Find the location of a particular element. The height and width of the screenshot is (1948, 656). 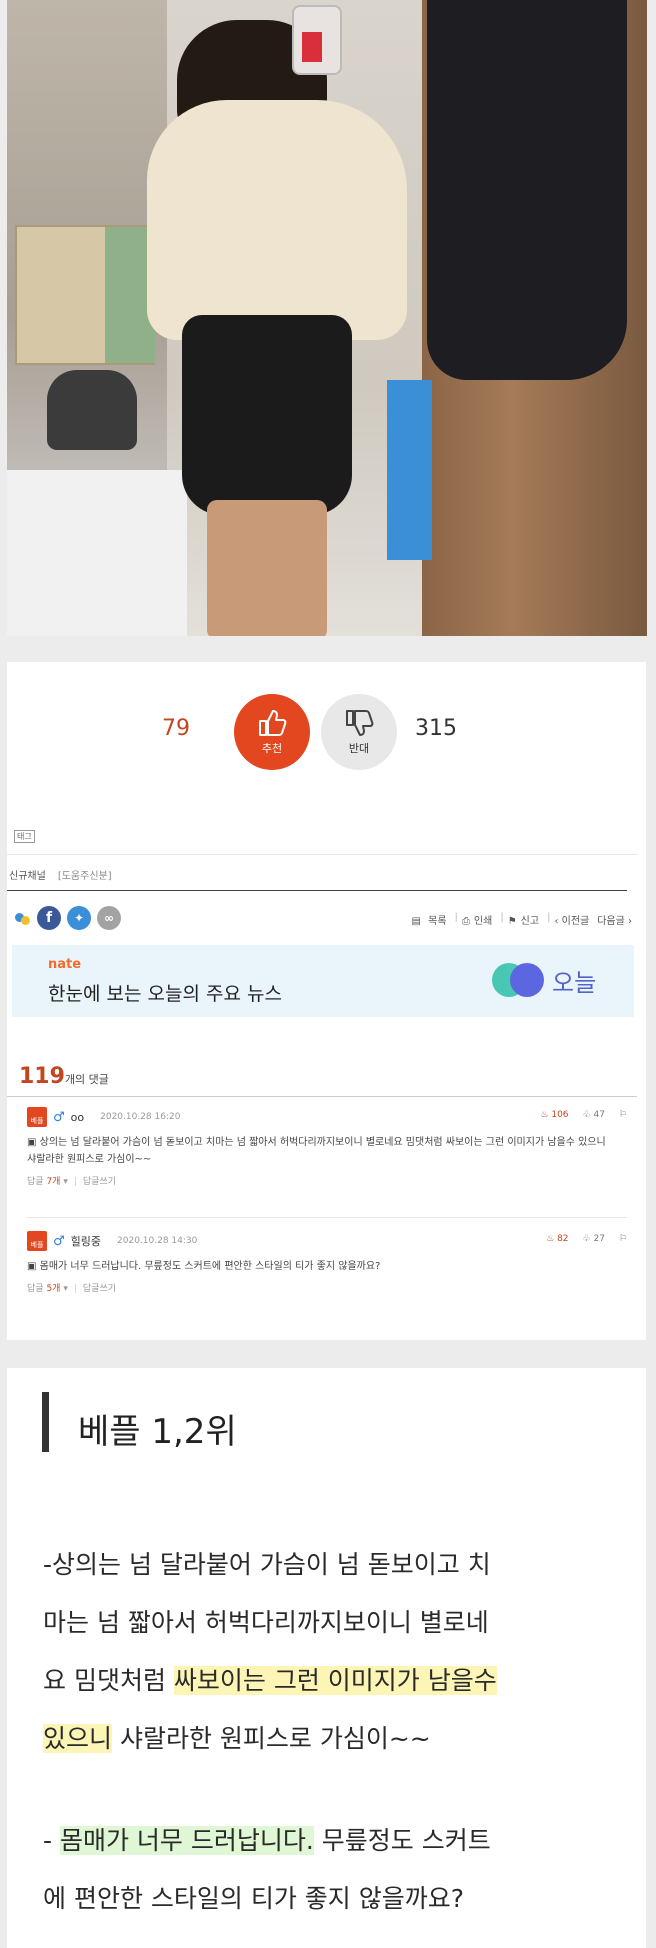

today-toggle-icon is located at coordinates (518, 980).